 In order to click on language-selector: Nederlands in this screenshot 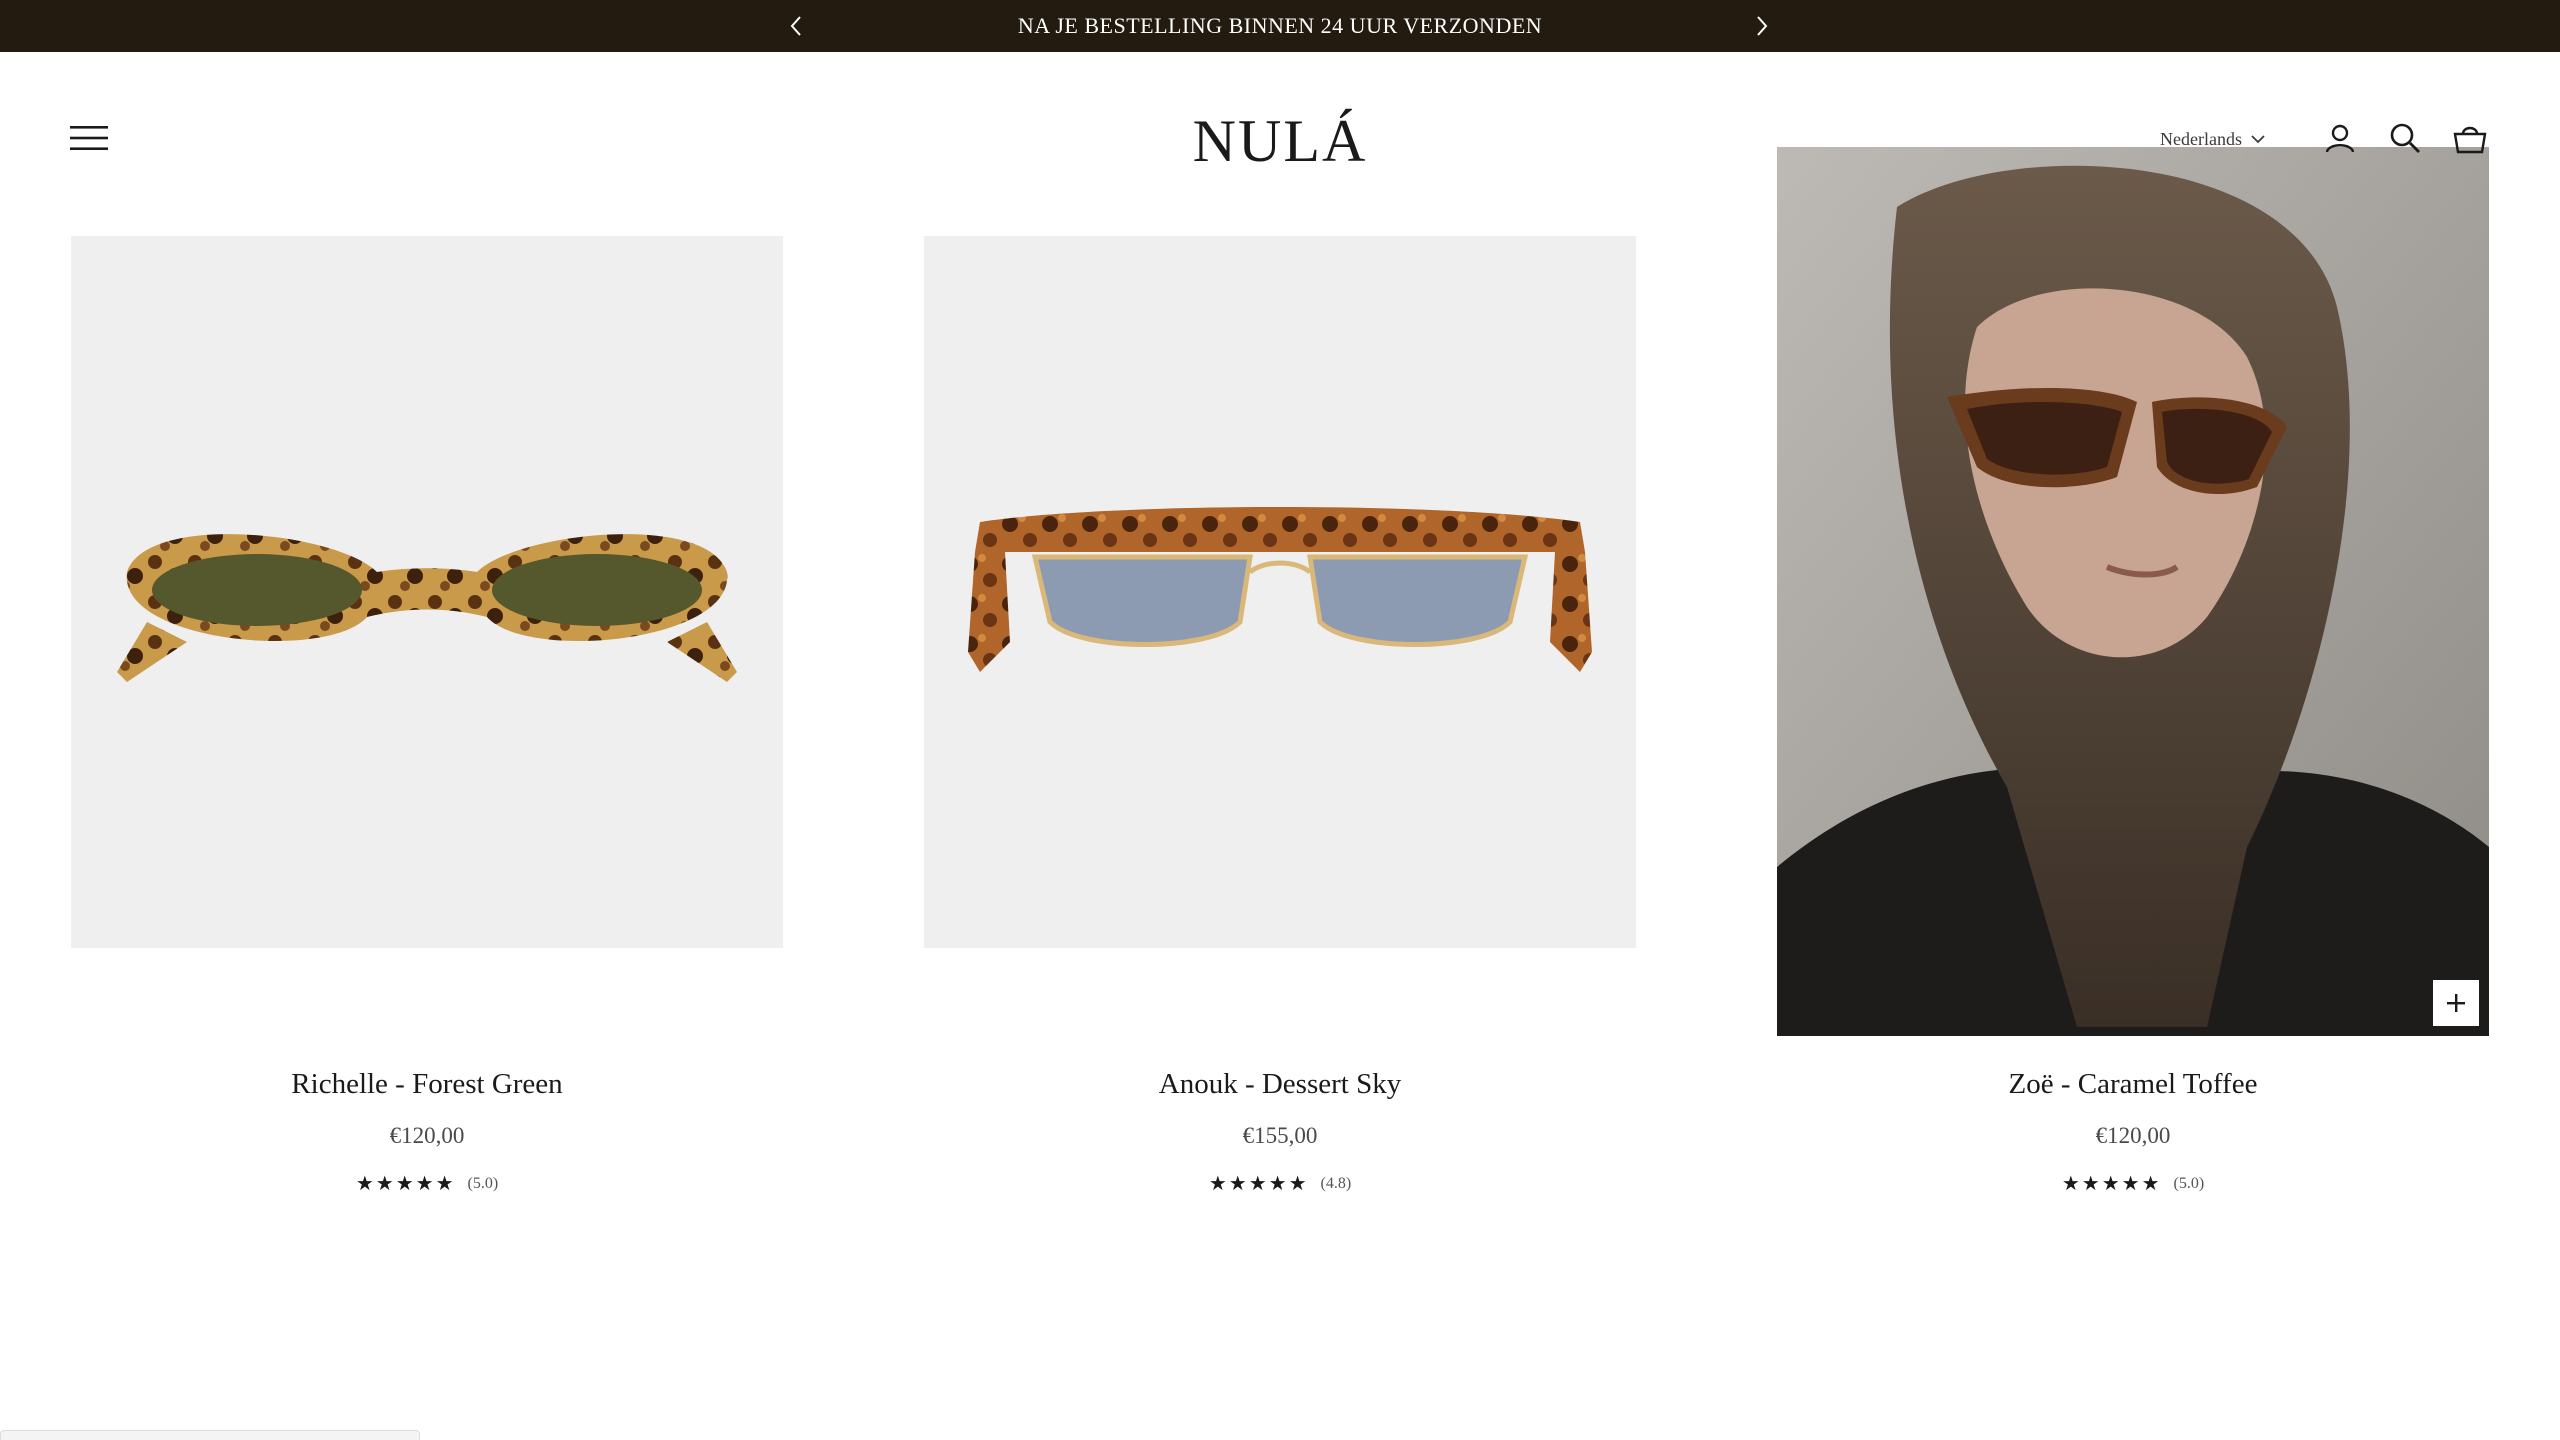, I will do `click(2213, 139)`.